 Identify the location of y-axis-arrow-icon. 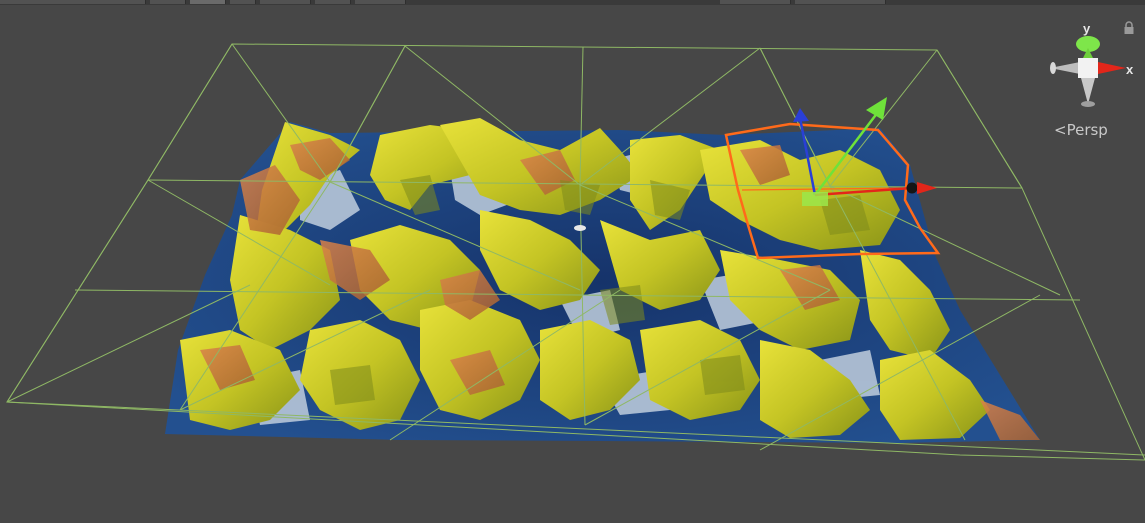
(876, 108).